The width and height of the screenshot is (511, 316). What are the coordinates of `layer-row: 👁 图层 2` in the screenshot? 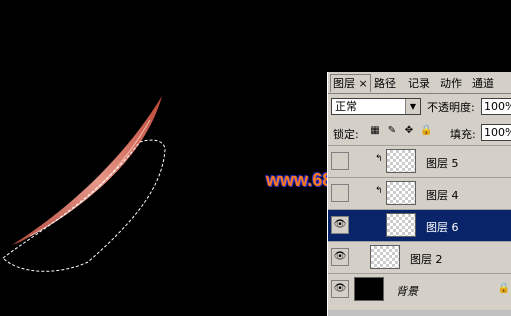 It's located at (419, 257).